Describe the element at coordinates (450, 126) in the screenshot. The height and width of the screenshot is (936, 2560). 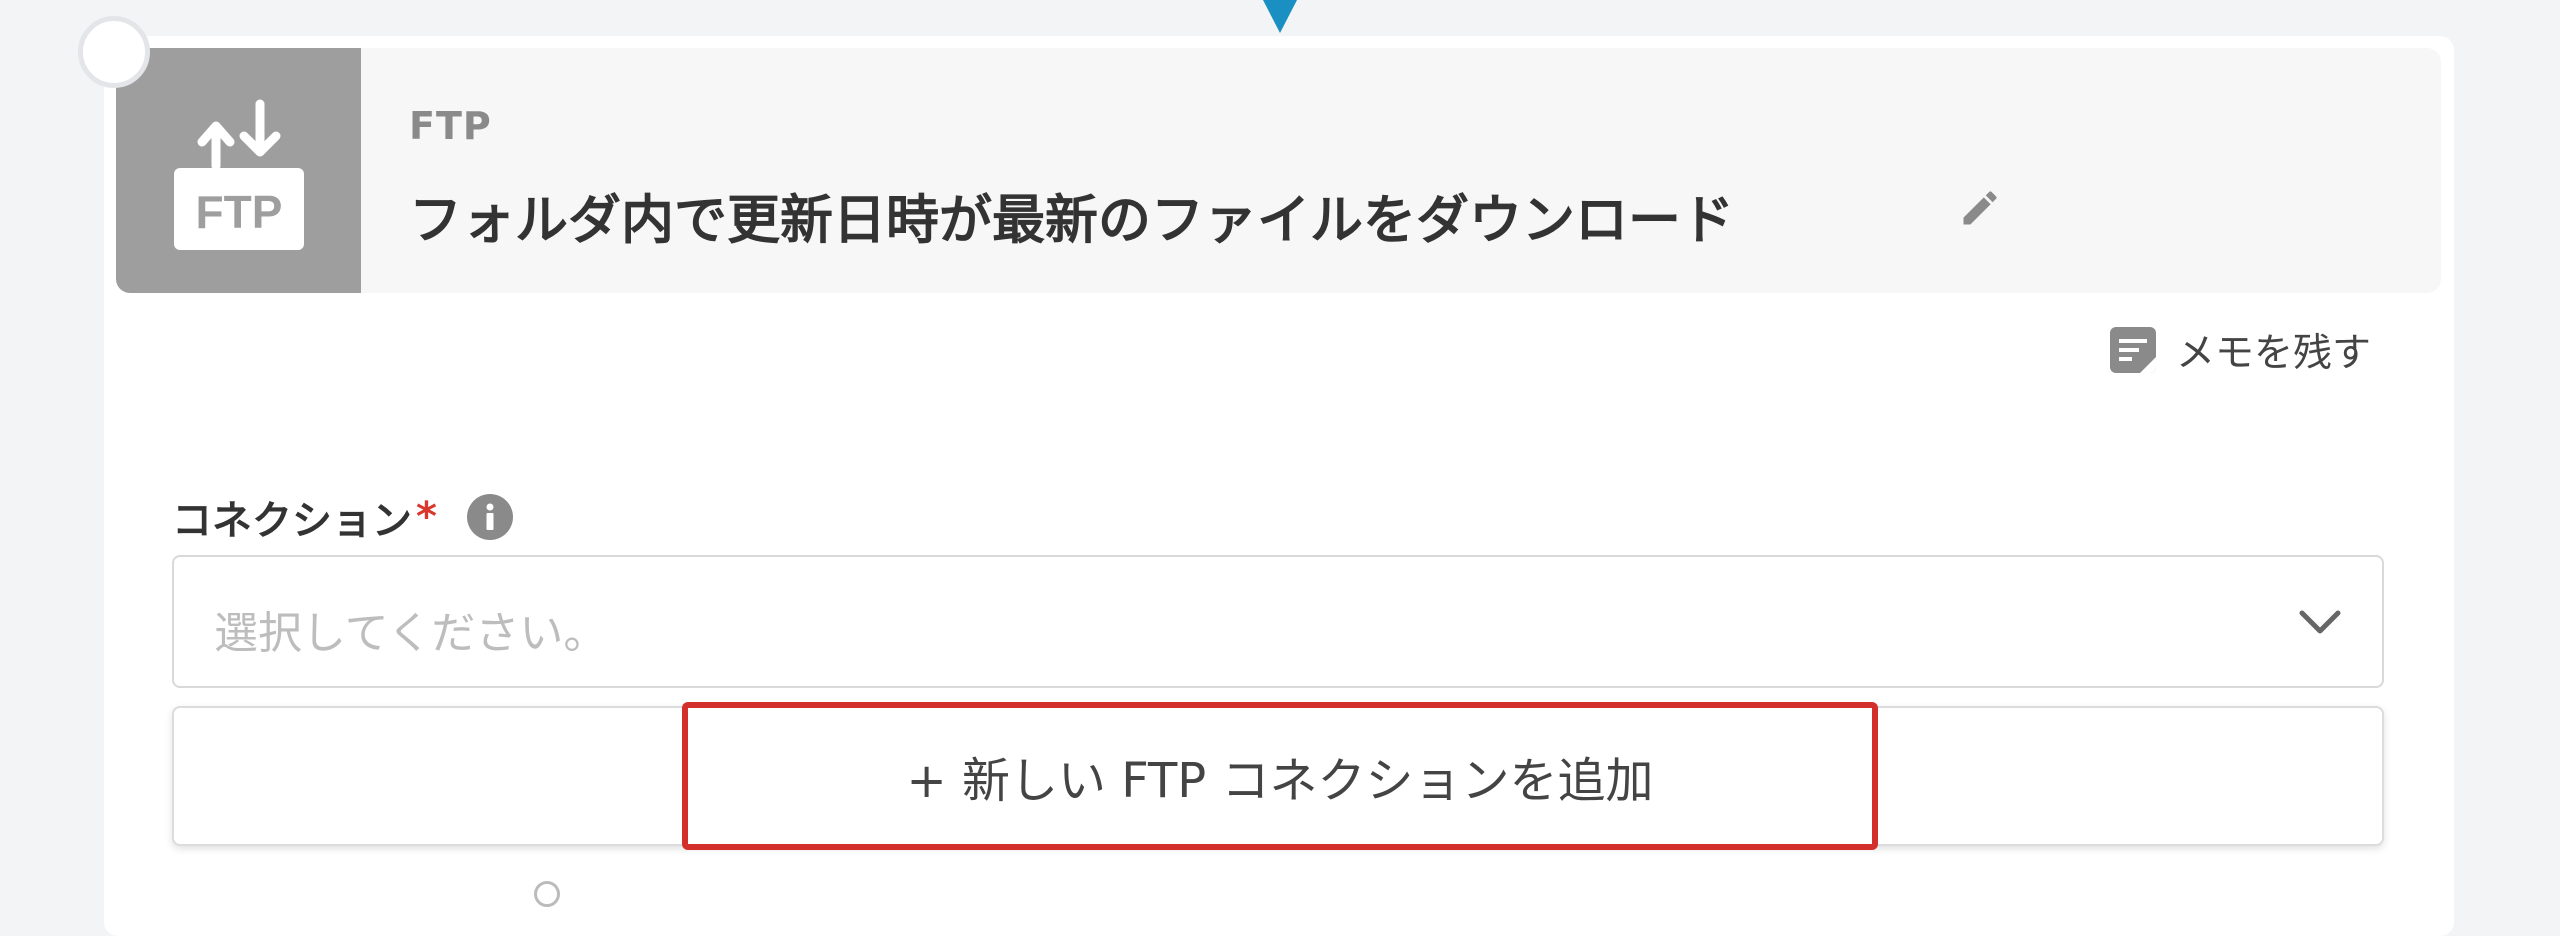
I see `app-name: FTP` at that location.